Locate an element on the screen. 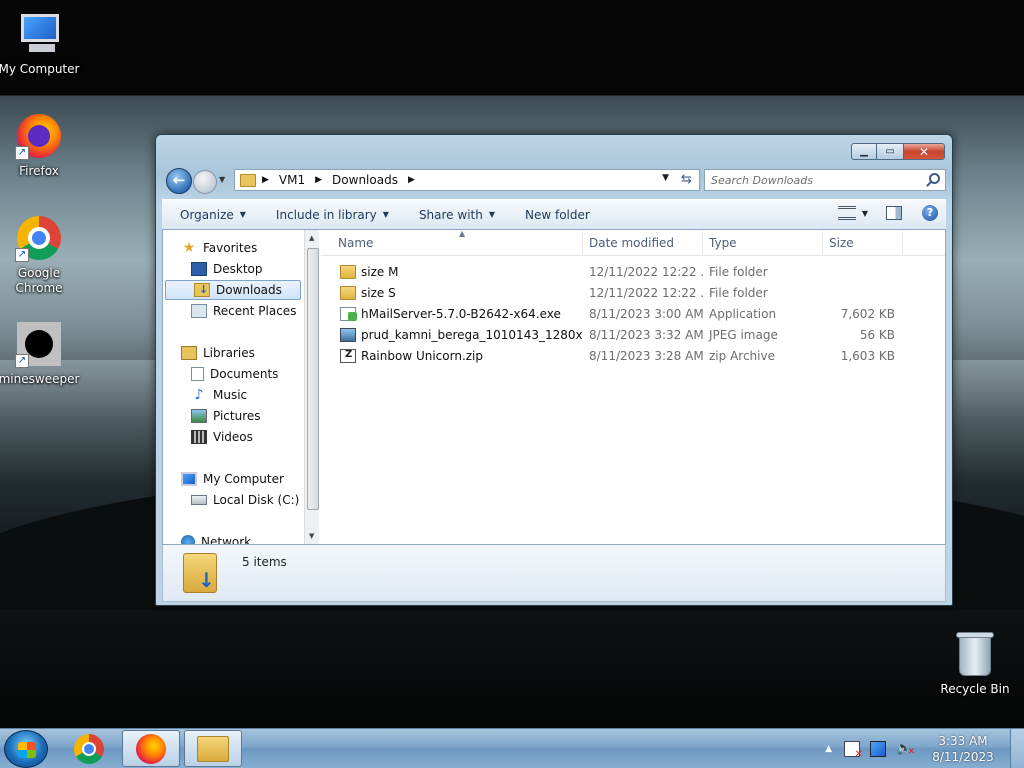  nav-videos: Videos is located at coordinates (232, 437).